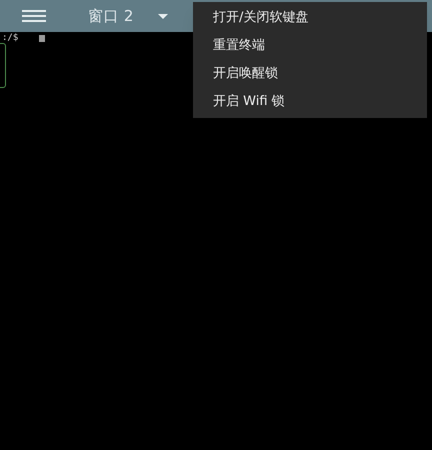 Image resolution: width=432 pixels, height=450 pixels. What do you see at coordinates (310, 46) in the screenshot?
I see `menu-item: 重置终端` at bounding box center [310, 46].